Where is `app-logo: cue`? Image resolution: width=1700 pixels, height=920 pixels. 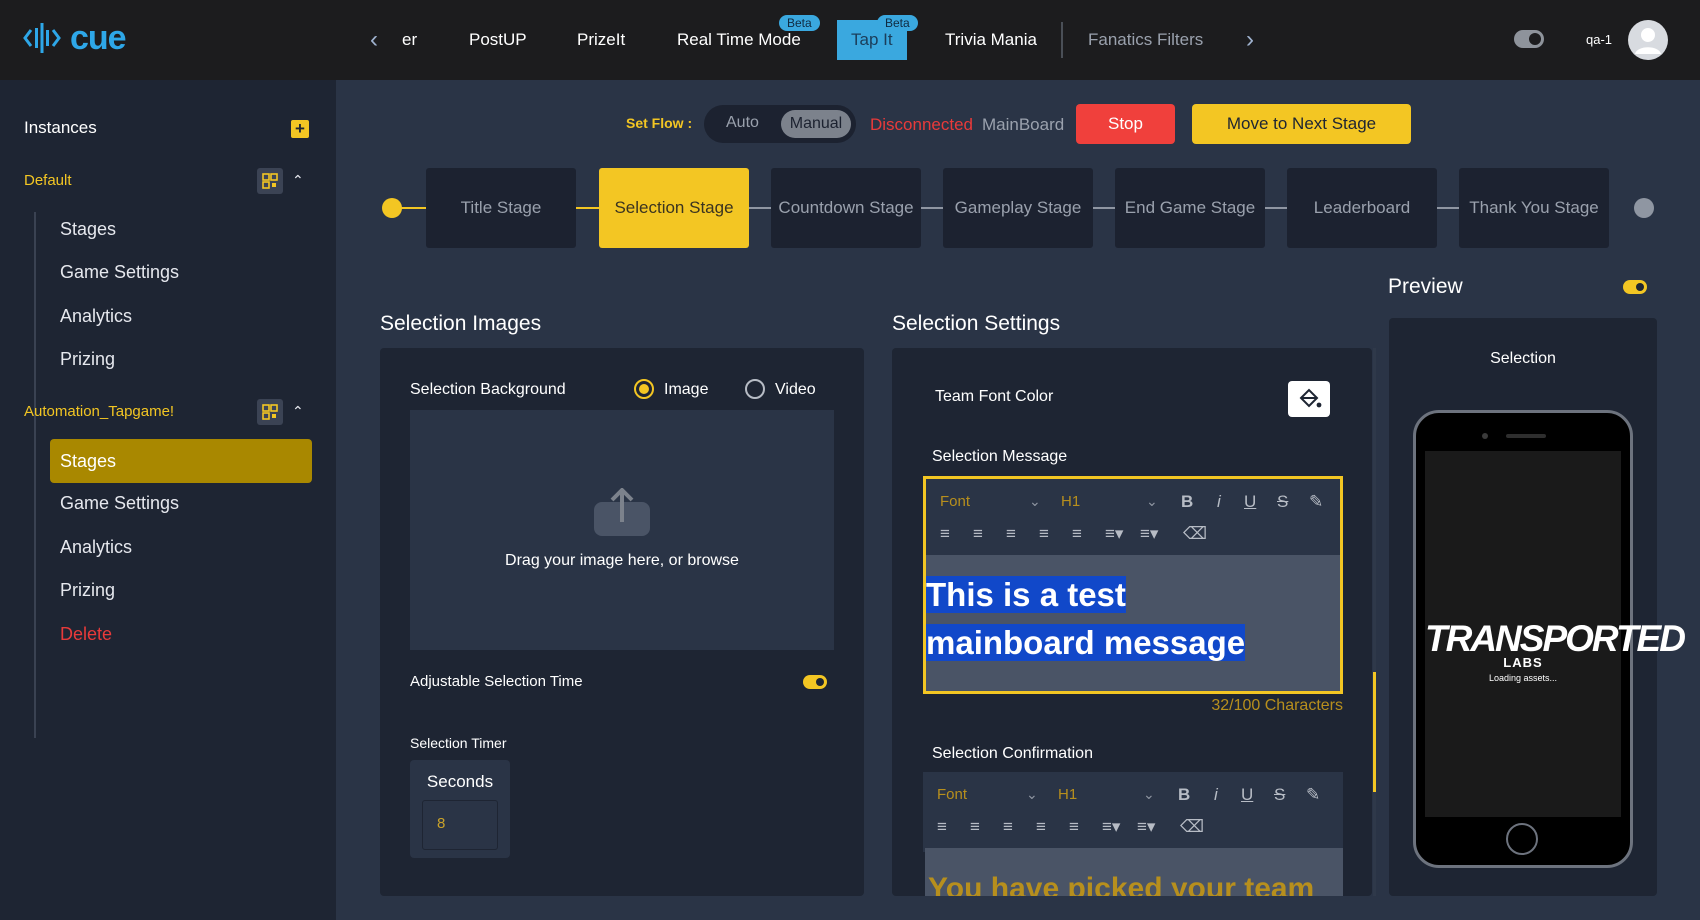 app-logo: cue is located at coordinates (74, 38).